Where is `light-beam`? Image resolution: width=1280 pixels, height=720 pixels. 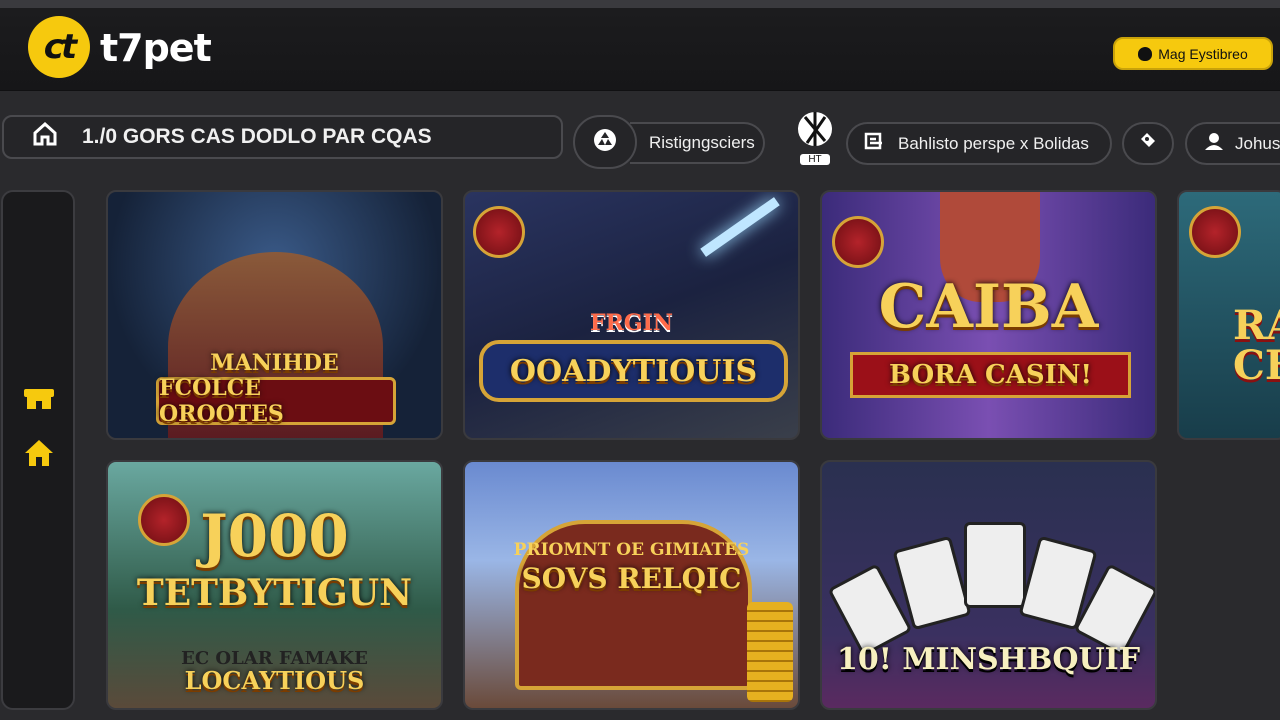 light-beam is located at coordinates (740, 227).